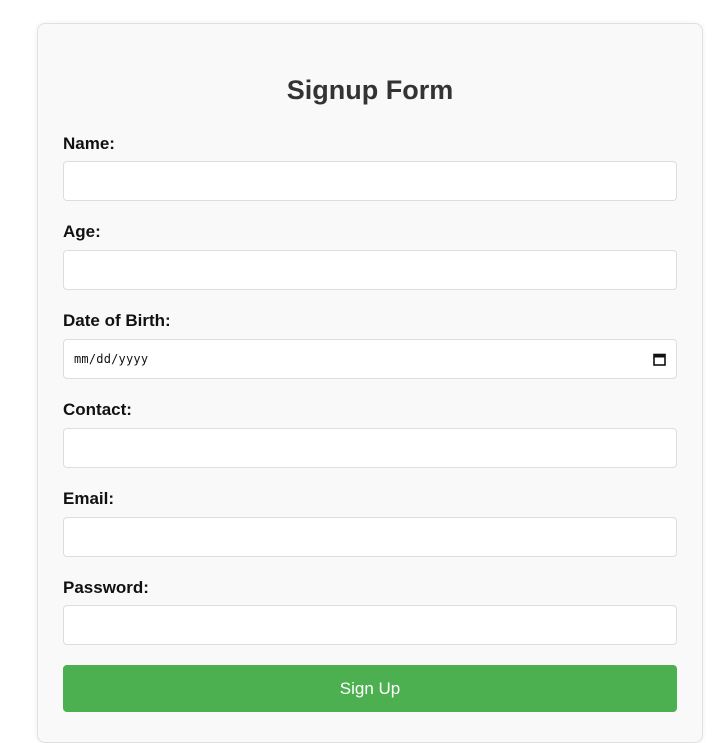  Describe the element at coordinates (106, 587) in the screenshot. I see `password-label: Password:` at that location.